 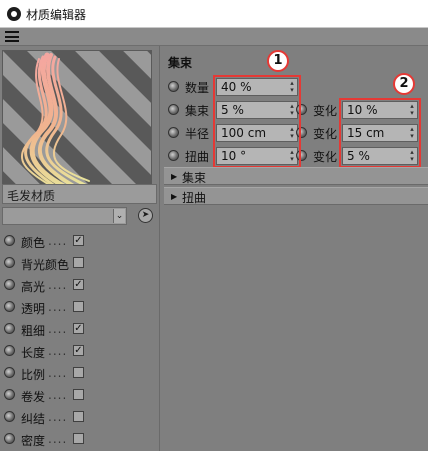 I want to click on menu-bar, so click(x=214, y=37).